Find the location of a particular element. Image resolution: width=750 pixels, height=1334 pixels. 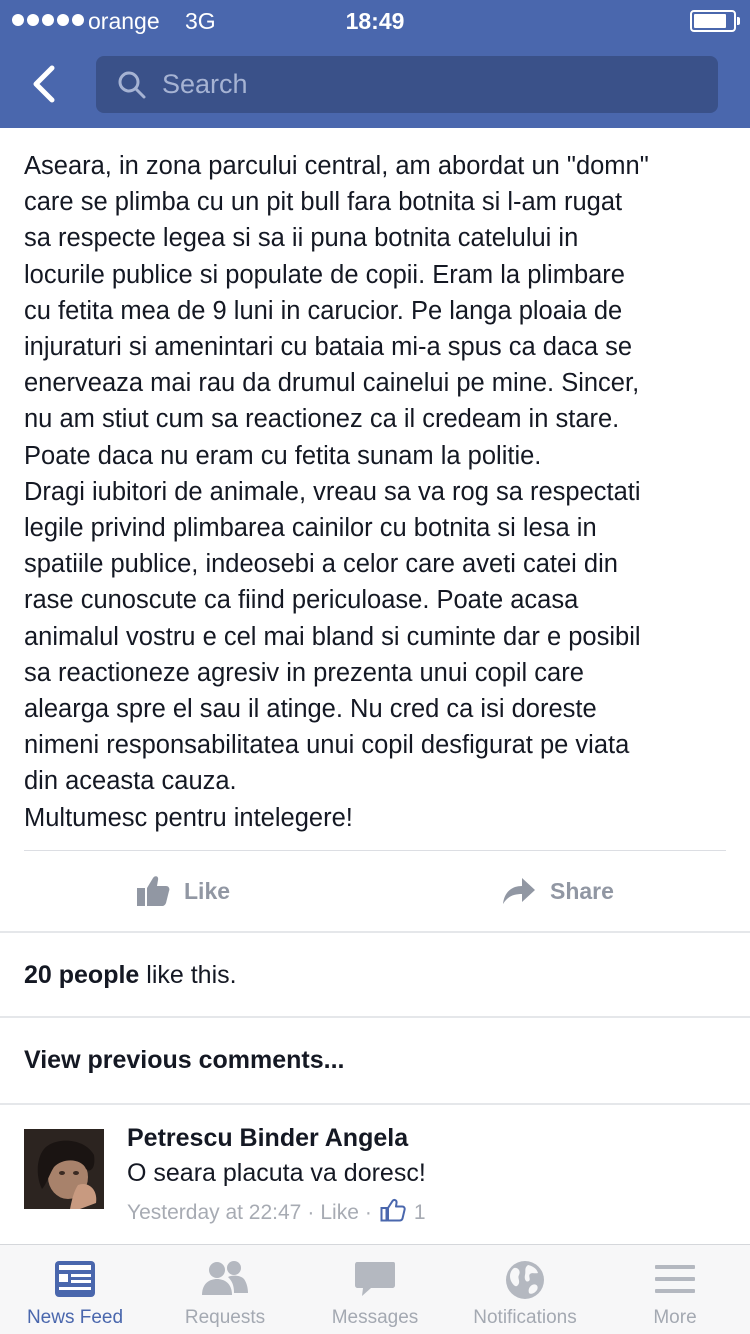

comment-timestamp: Yesterday at 22:47 is located at coordinates (214, 1213).